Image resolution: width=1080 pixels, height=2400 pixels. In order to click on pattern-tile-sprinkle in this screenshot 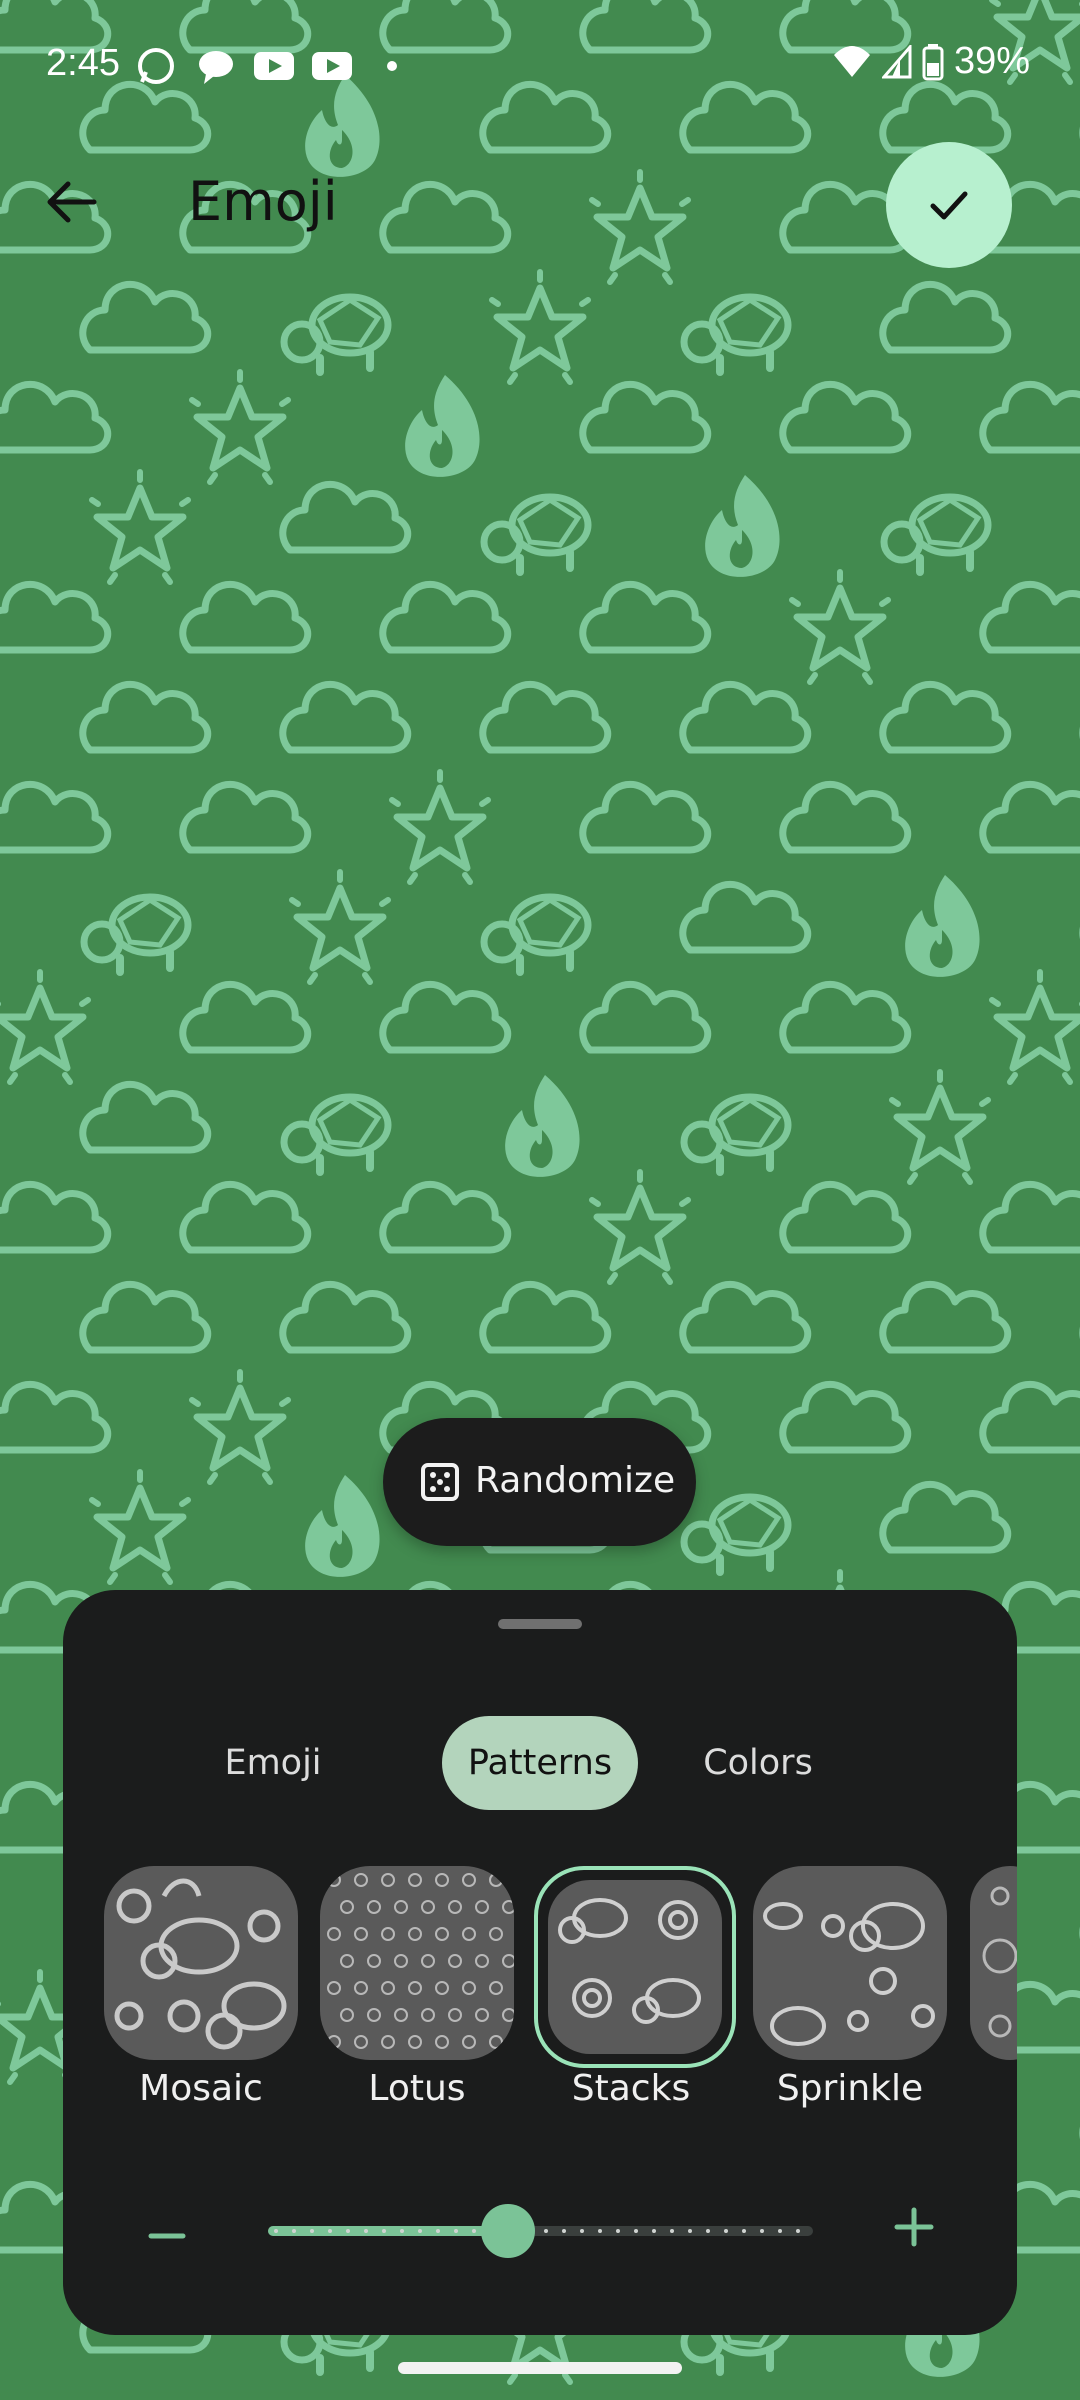, I will do `click(850, 1963)`.